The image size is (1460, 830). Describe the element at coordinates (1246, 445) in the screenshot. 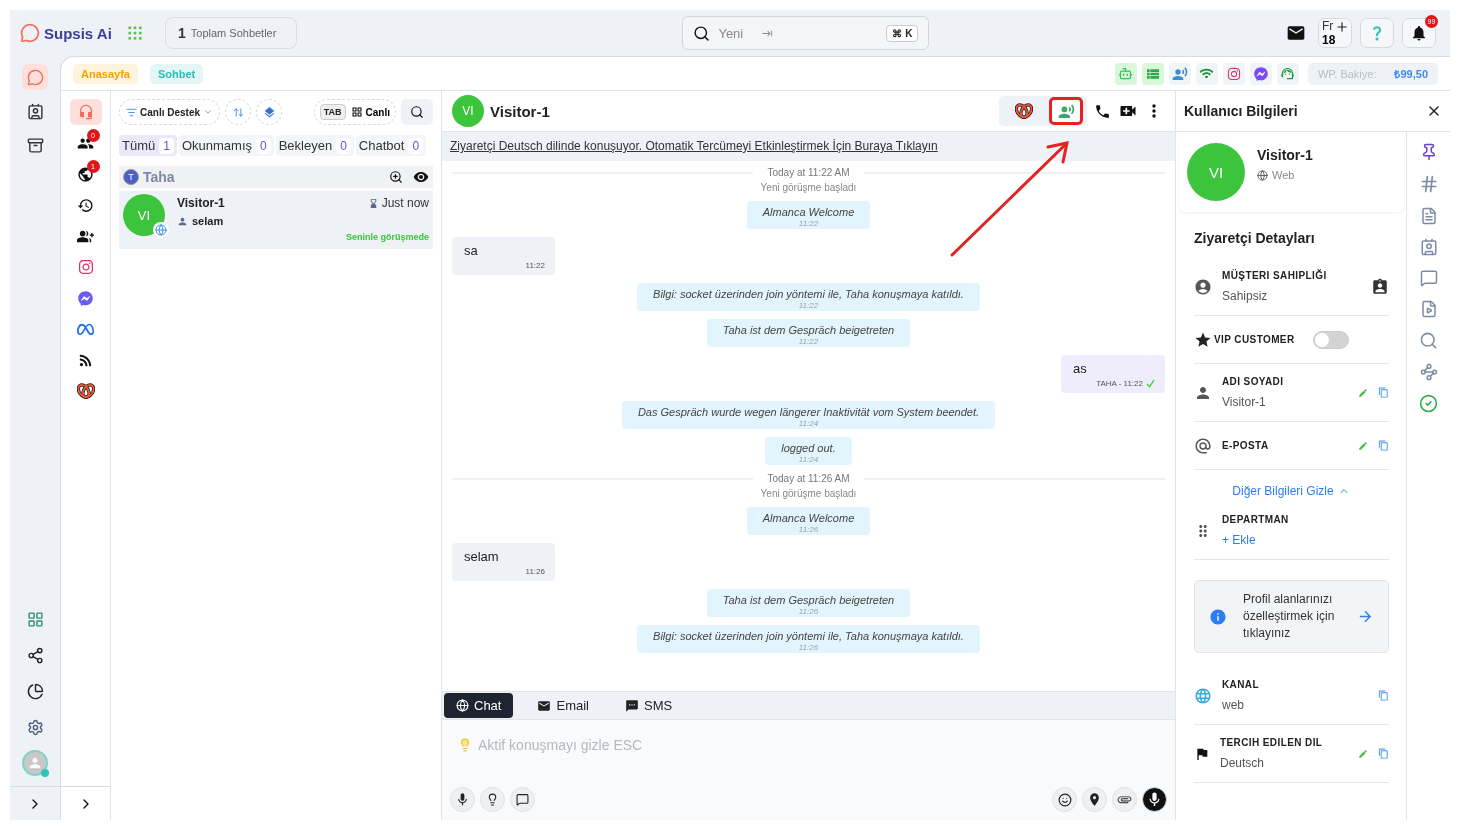

I see `field-label: E-POSTA` at that location.